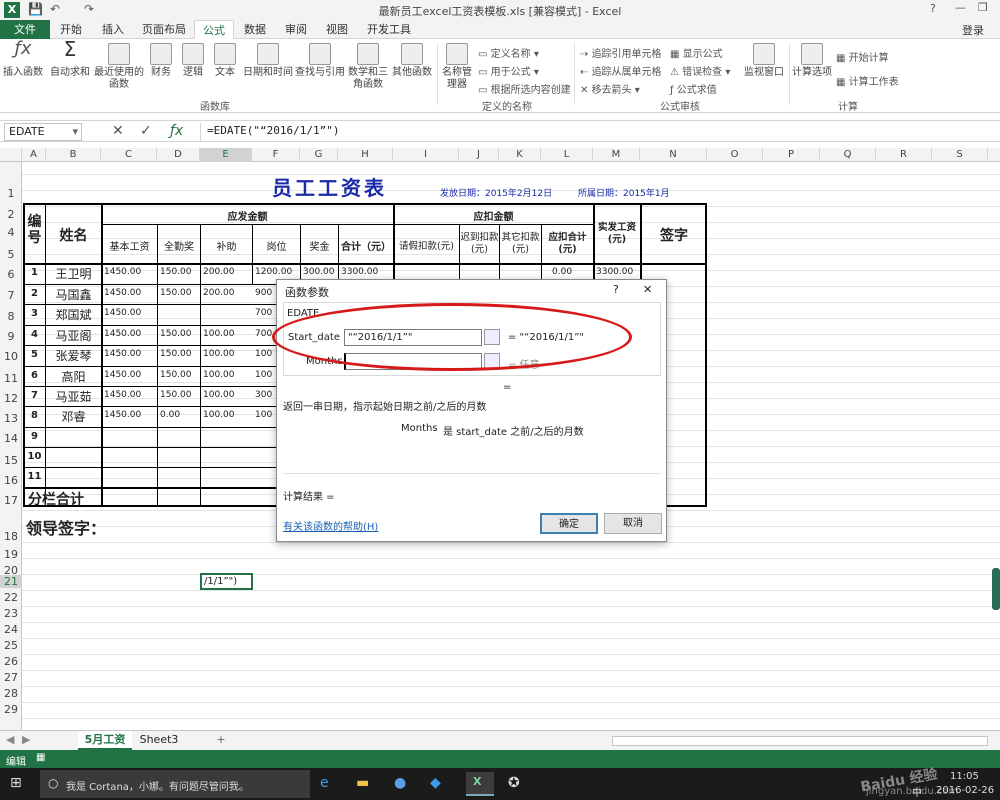 This screenshot has height=800, width=1000. What do you see at coordinates (633, 523) in the screenshot?
I see `cancel-button: 取消` at bounding box center [633, 523].